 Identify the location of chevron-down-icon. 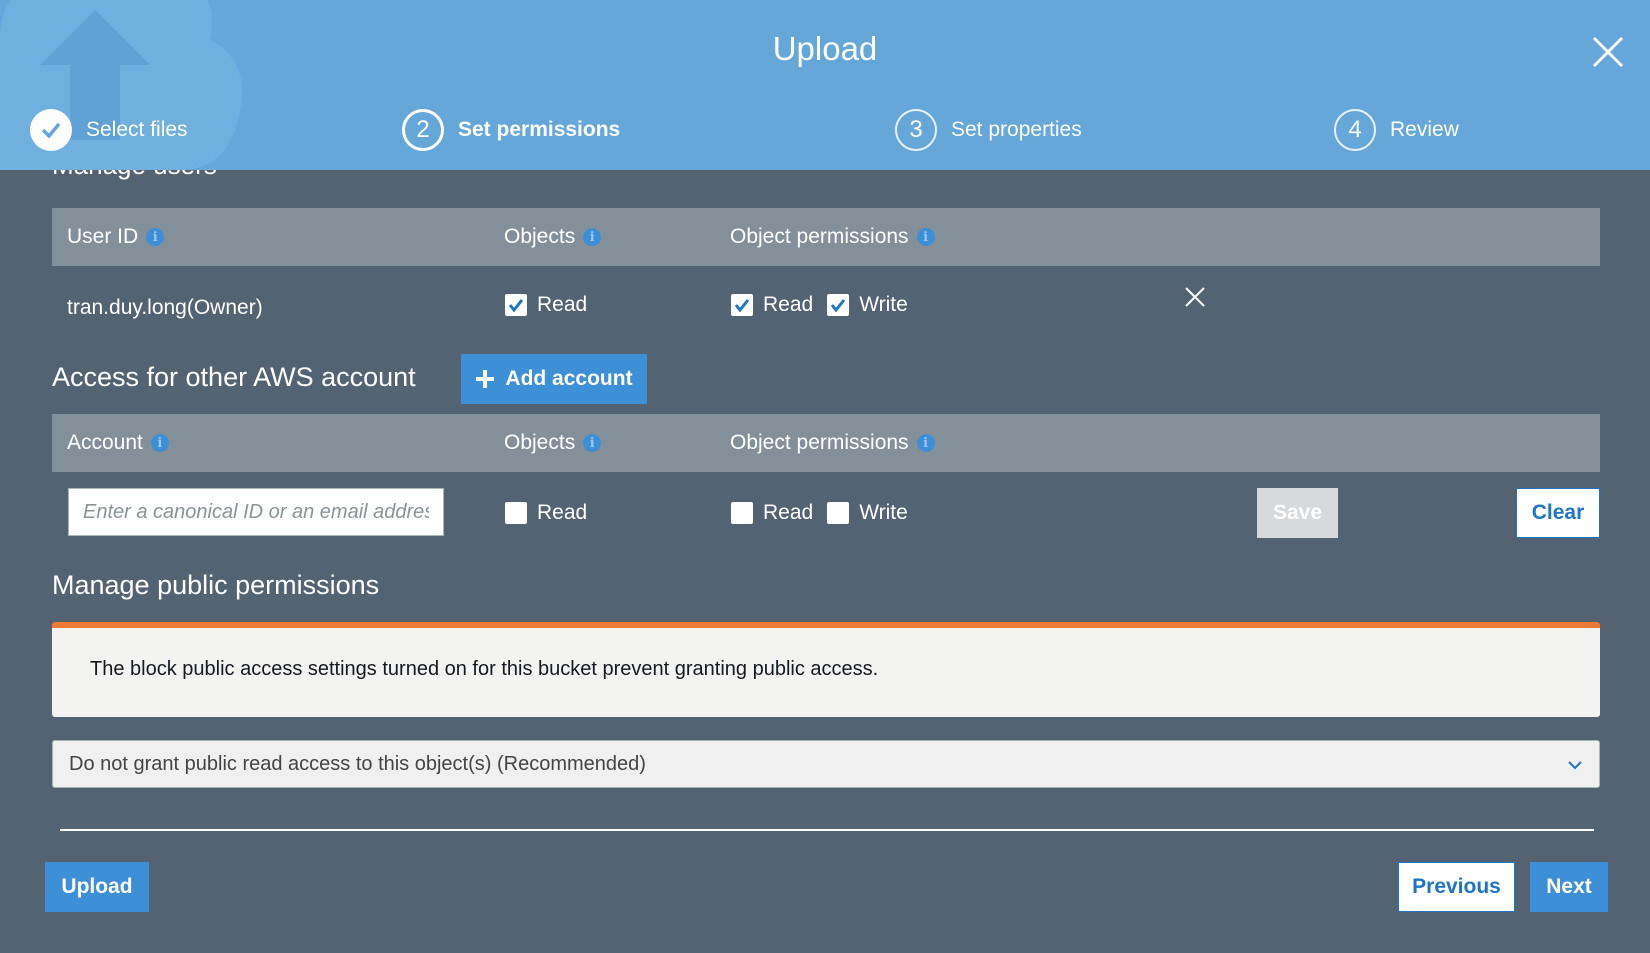
(1575, 765).